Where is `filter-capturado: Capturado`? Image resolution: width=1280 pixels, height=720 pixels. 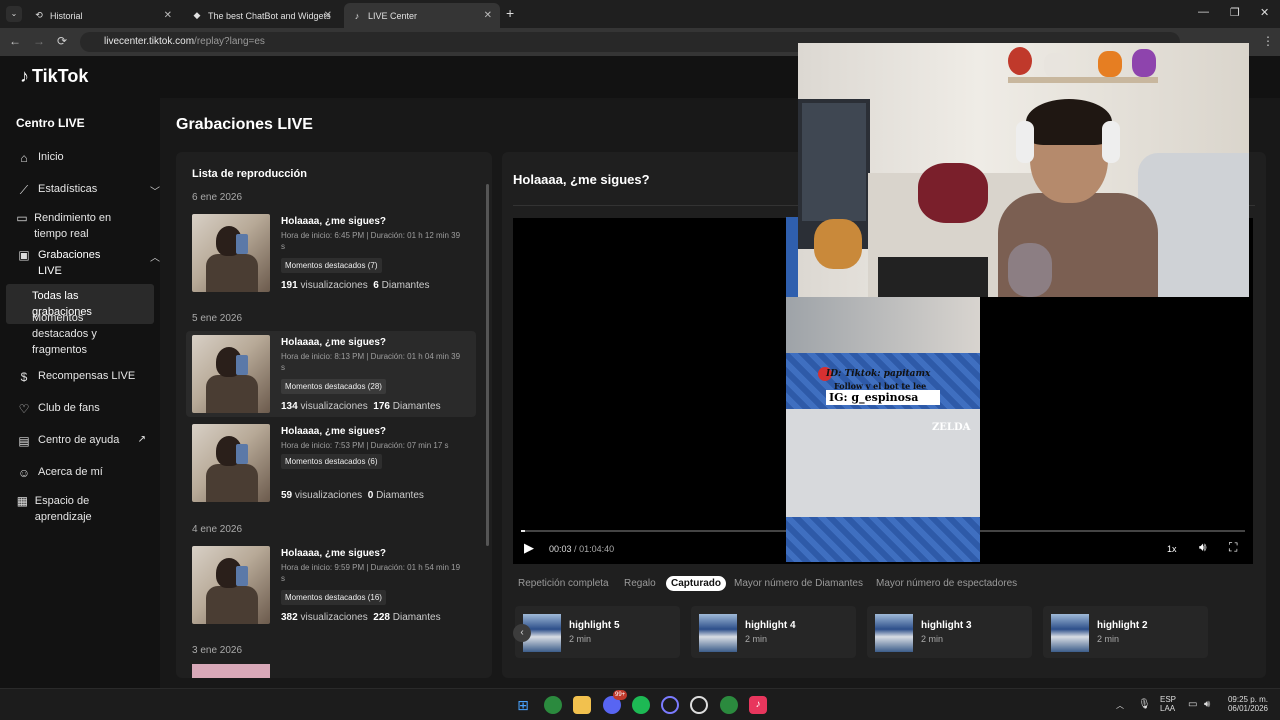 filter-capturado: Capturado is located at coordinates (696, 583).